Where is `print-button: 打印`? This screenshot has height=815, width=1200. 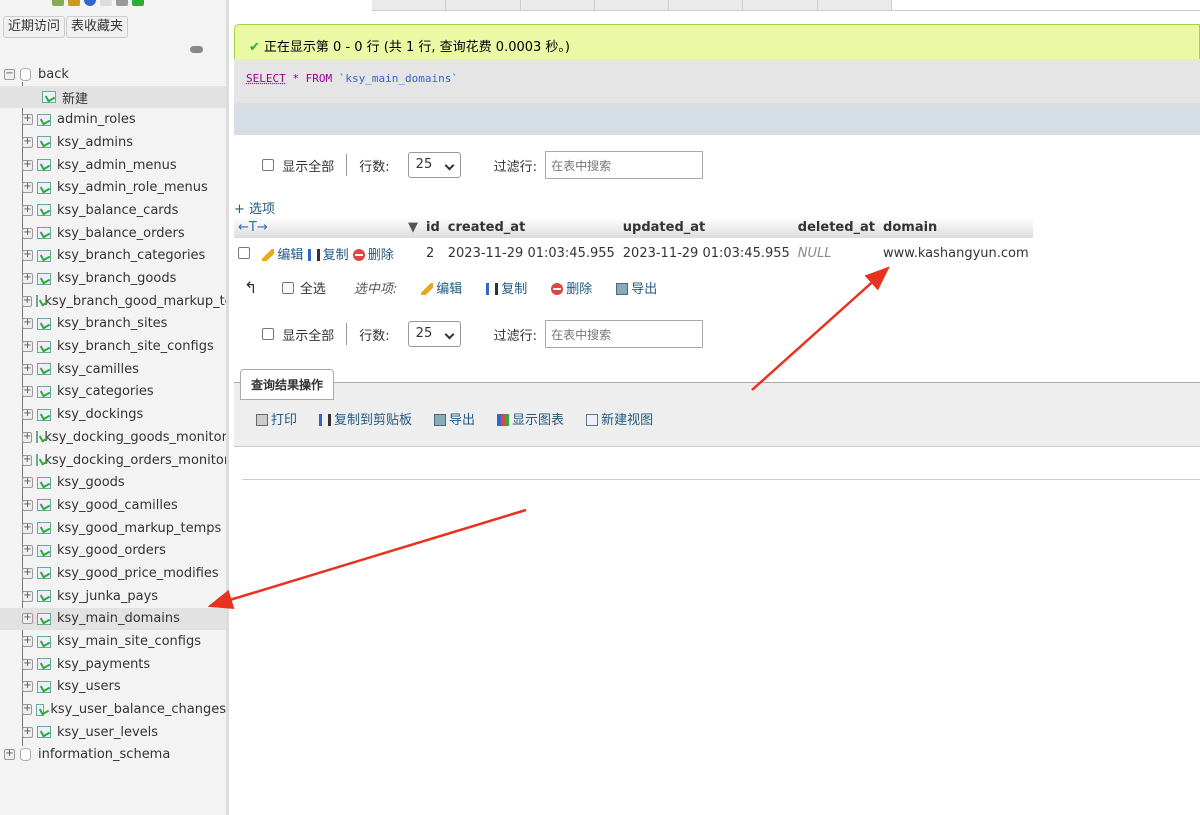 print-button: 打印 is located at coordinates (276, 418).